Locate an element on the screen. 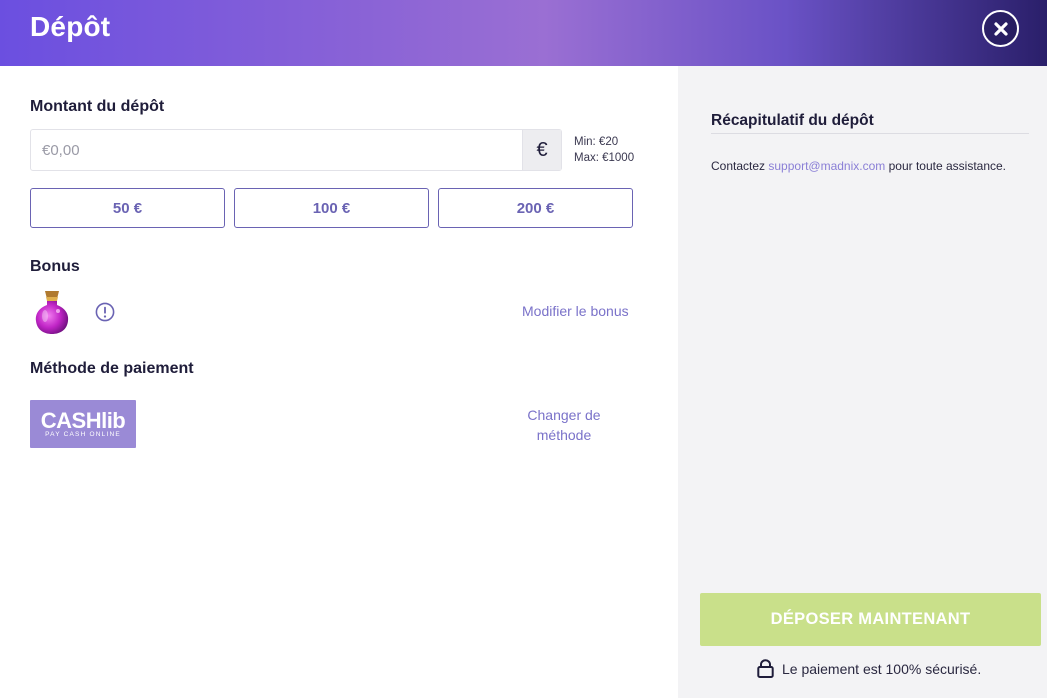 This screenshot has width=1047, height=698. support-email-link: support@madnix.com is located at coordinates (826, 166).